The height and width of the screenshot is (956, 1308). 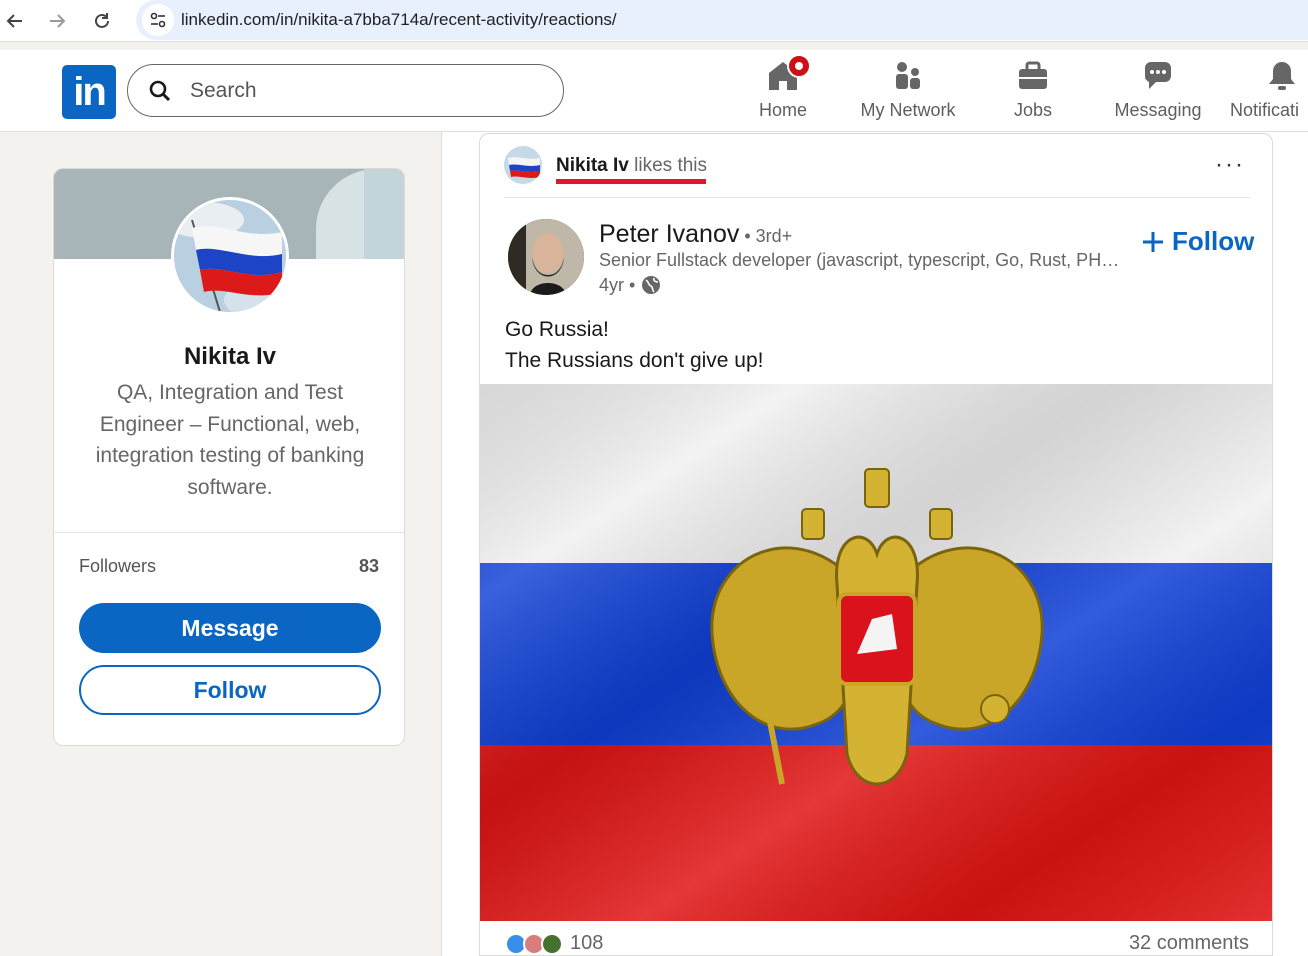 What do you see at coordinates (1153, 241) in the screenshot?
I see `plus-icon` at bounding box center [1153, 241].